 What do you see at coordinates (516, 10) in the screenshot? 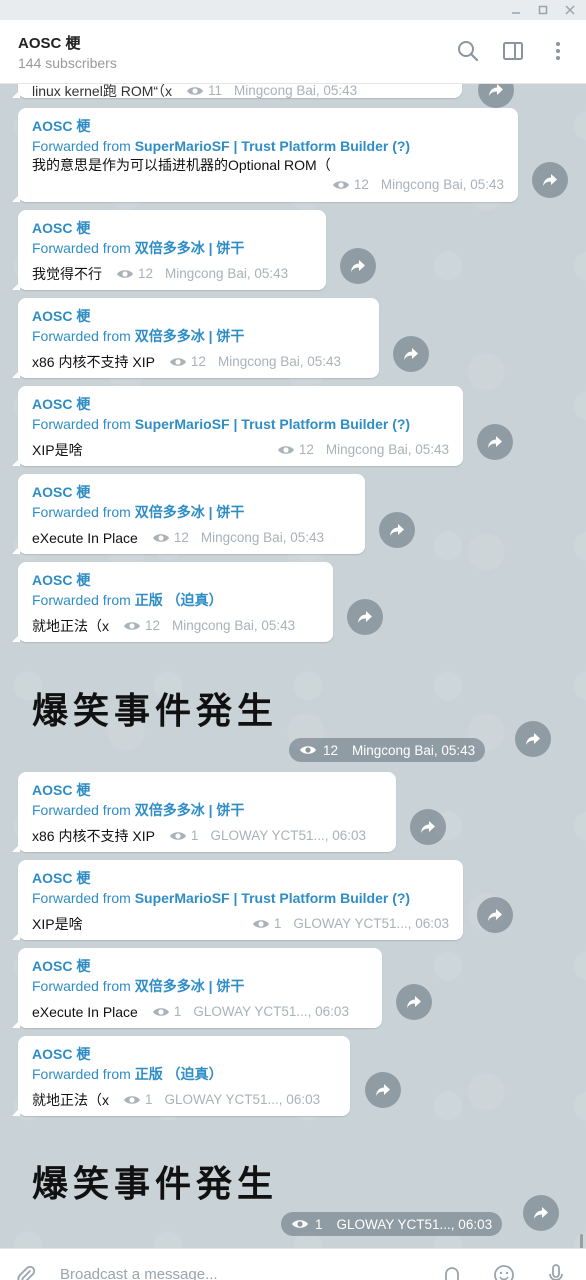
I see `minimize-icon` at bounding box center [516, 10].